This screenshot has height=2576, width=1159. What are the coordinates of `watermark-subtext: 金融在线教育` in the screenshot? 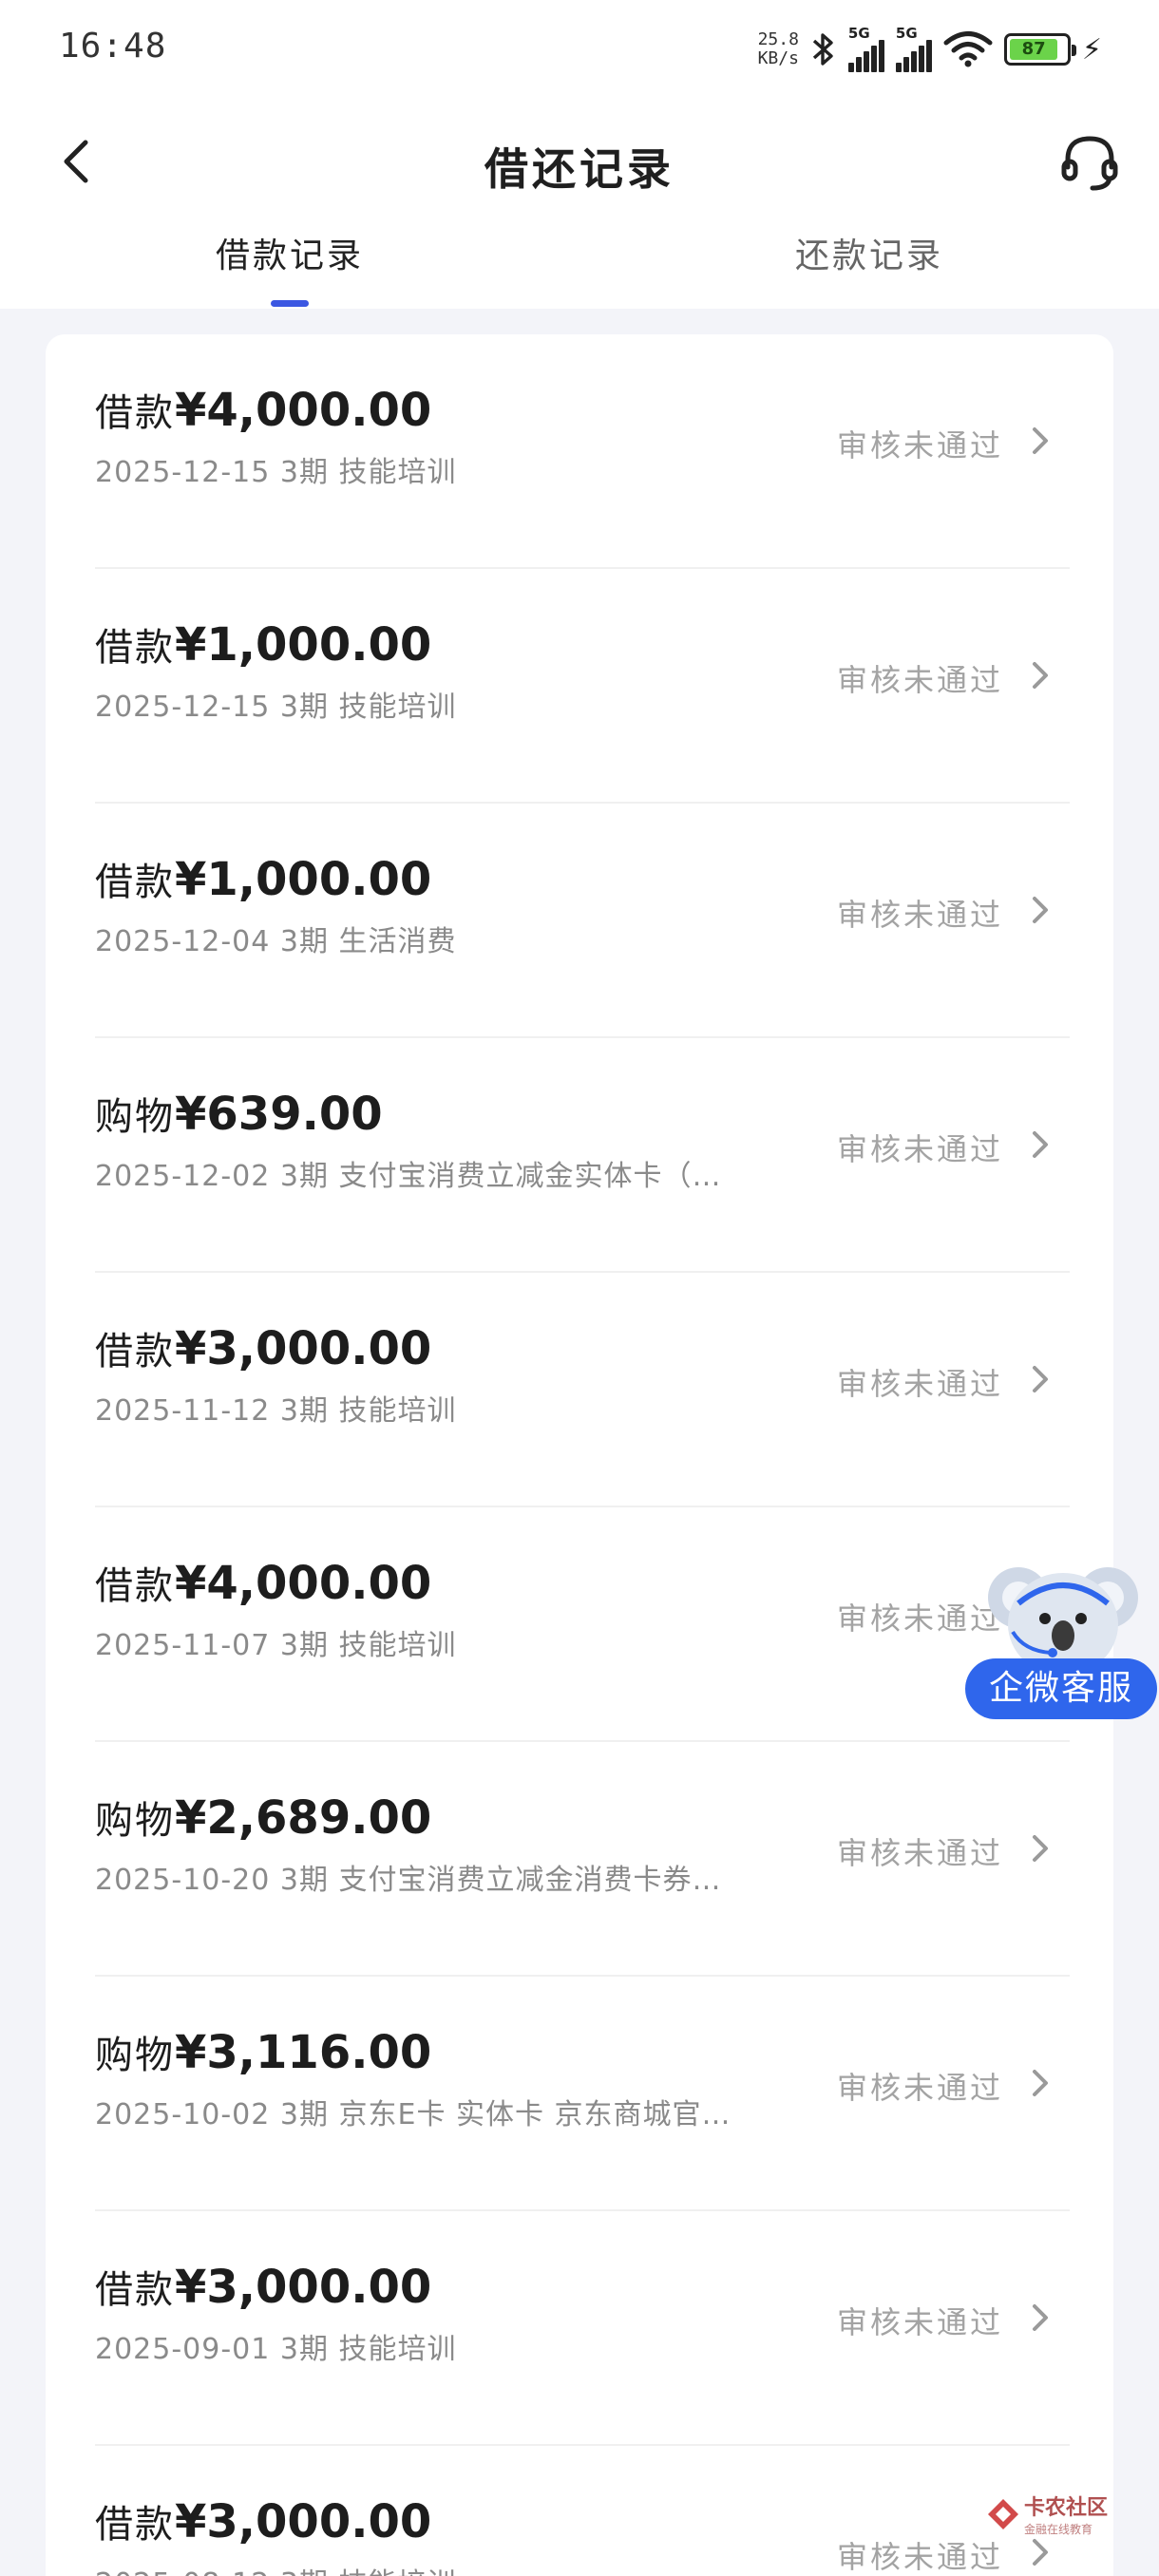 It's located at (1058, 2529).